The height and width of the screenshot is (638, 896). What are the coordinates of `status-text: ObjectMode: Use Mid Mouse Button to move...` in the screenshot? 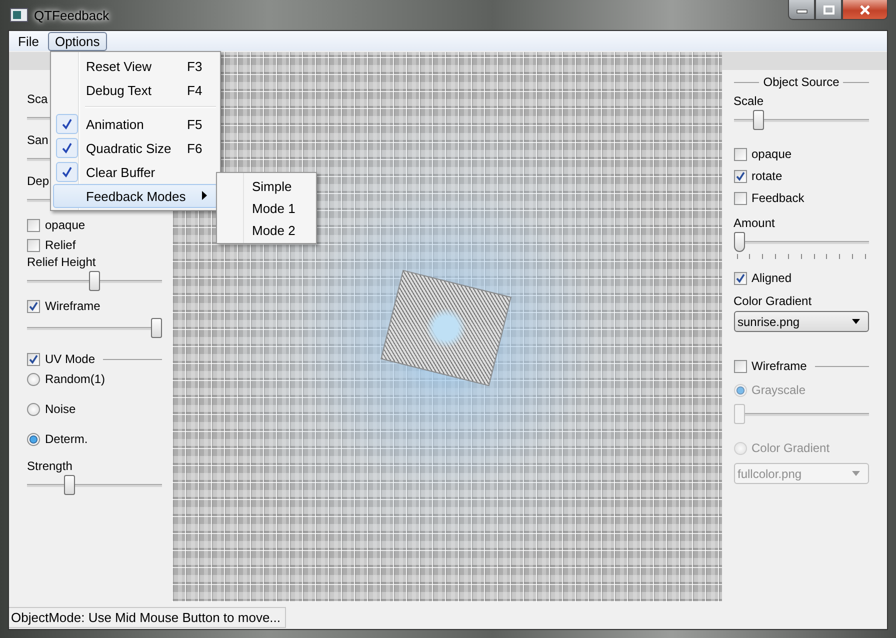 It's located at (147, 617).